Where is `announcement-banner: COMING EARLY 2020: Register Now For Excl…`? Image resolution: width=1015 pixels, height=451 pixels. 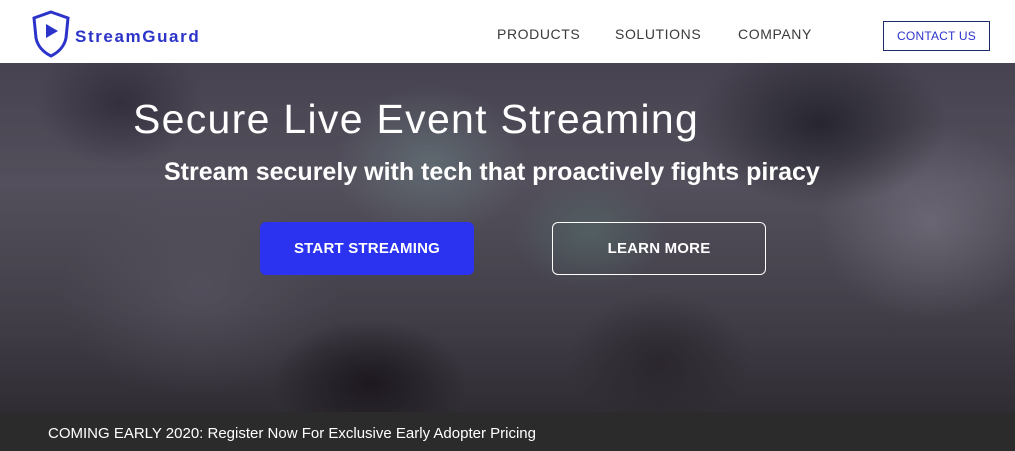
announcement-banner: COMING EARLY 2020: Register Now For Excl… is located at coordinates (507, 431).